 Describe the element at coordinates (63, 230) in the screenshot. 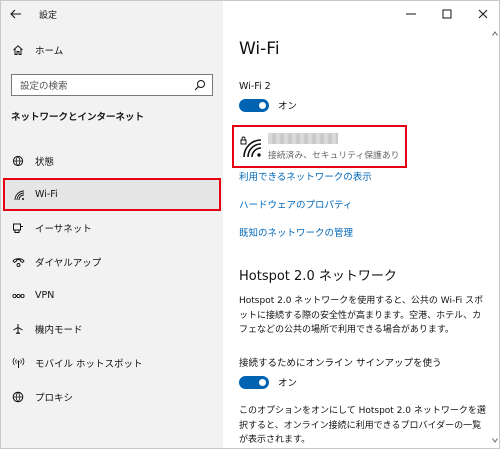

I see `sidebar-item-label: イーサネット` at that location.